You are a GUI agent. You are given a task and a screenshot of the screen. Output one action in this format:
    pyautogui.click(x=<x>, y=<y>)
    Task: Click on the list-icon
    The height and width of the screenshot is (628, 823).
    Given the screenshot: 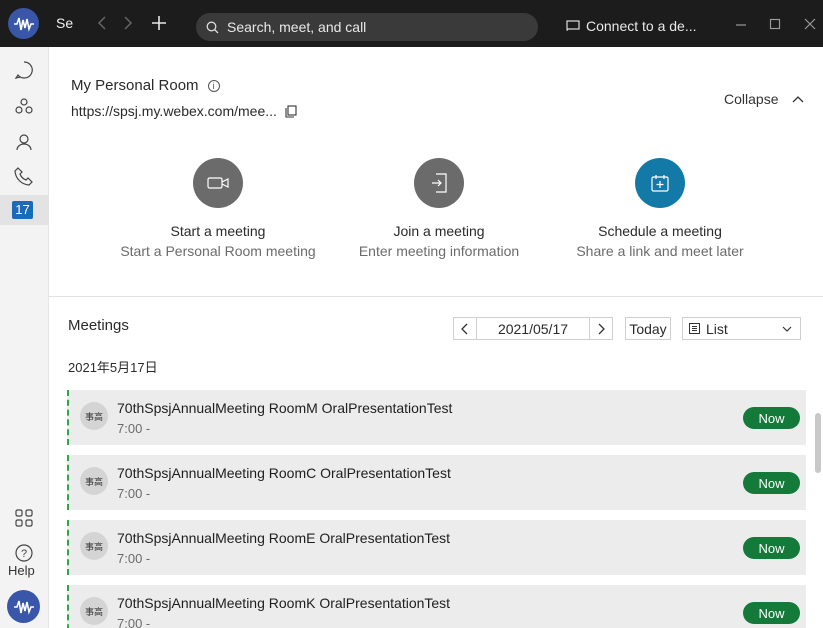 What is the action you would take?
    pyautogui.click(x=694, y=328)
    